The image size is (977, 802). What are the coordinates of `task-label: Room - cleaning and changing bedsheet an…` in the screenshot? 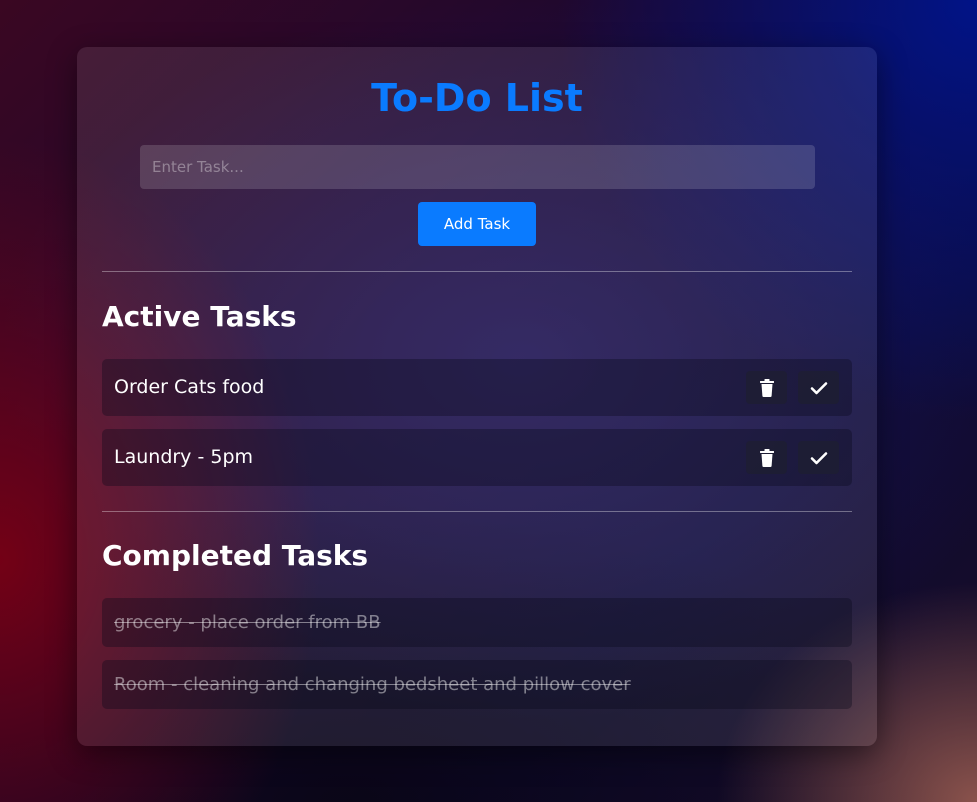 It's located at (372, 684).